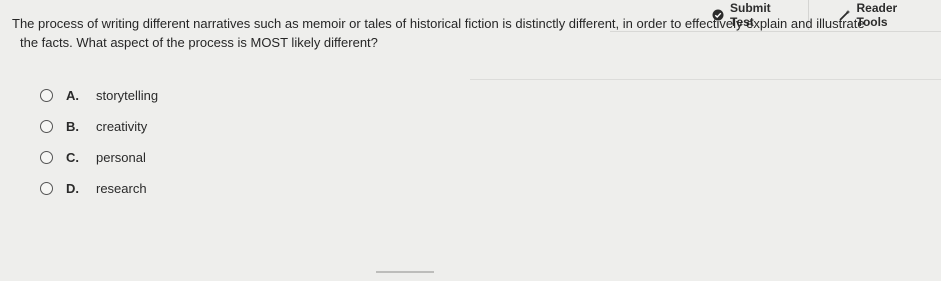 The width and height of the screenshot is (941, 281). Describe the element at coordinates (46, 126) in the screenshot. I see `radio-button-b` at that location.